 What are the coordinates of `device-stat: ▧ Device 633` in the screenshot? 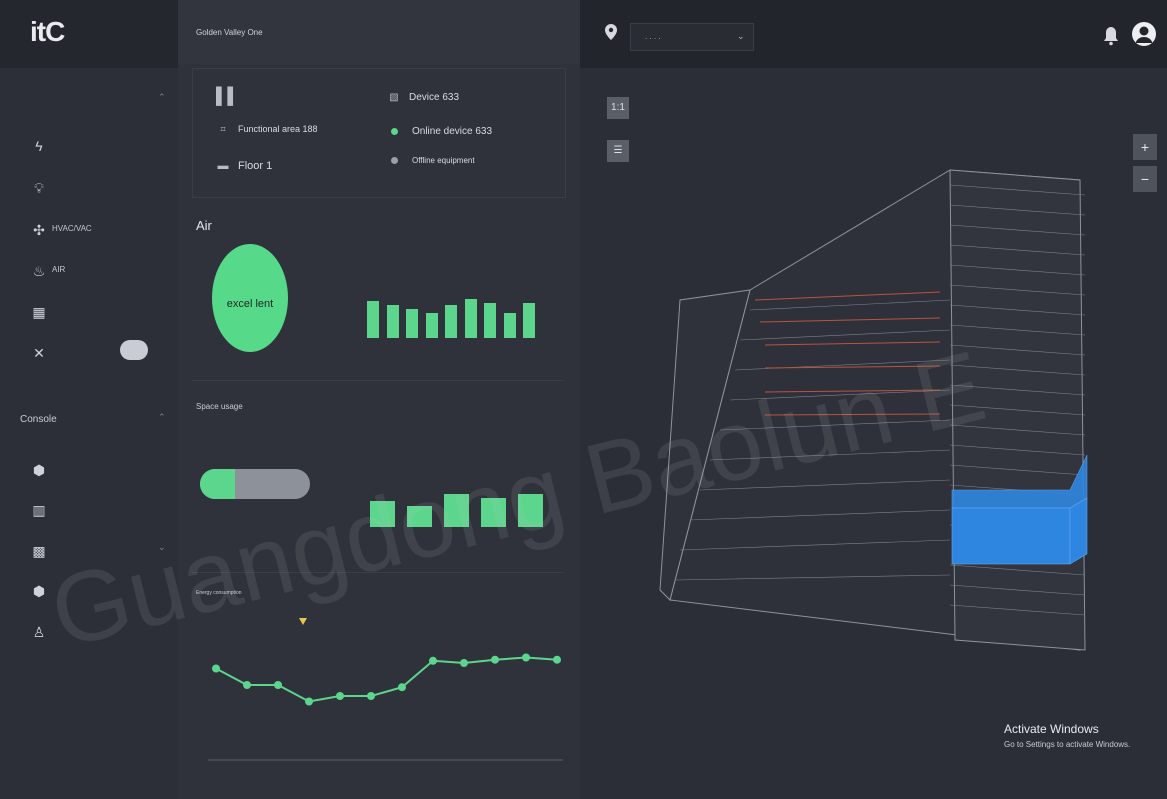 It's located at (423, 97).